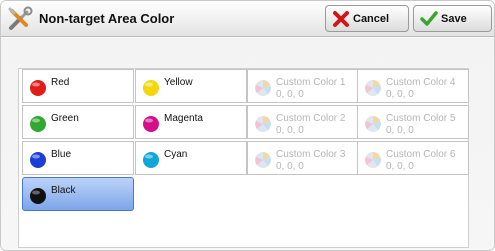  I want to click on custom-color-1-option: Custom Color 1 0, 0, 0, so click(303, 86).